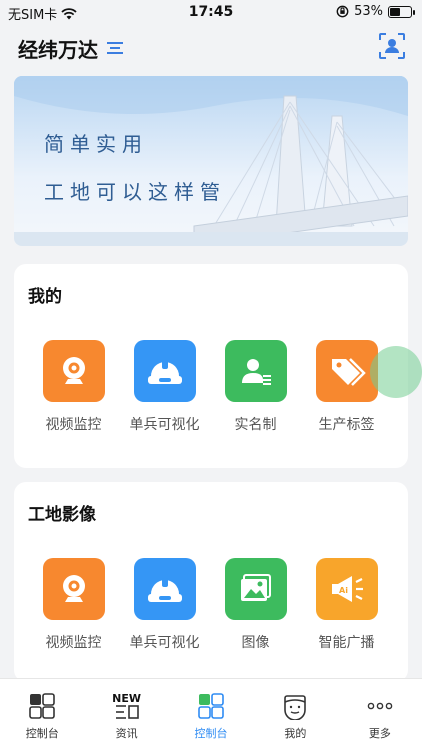 Image resolution: width=422 pixels, height=750 pixels. I want to click on site-item-label: 图像, so click(255, 643).